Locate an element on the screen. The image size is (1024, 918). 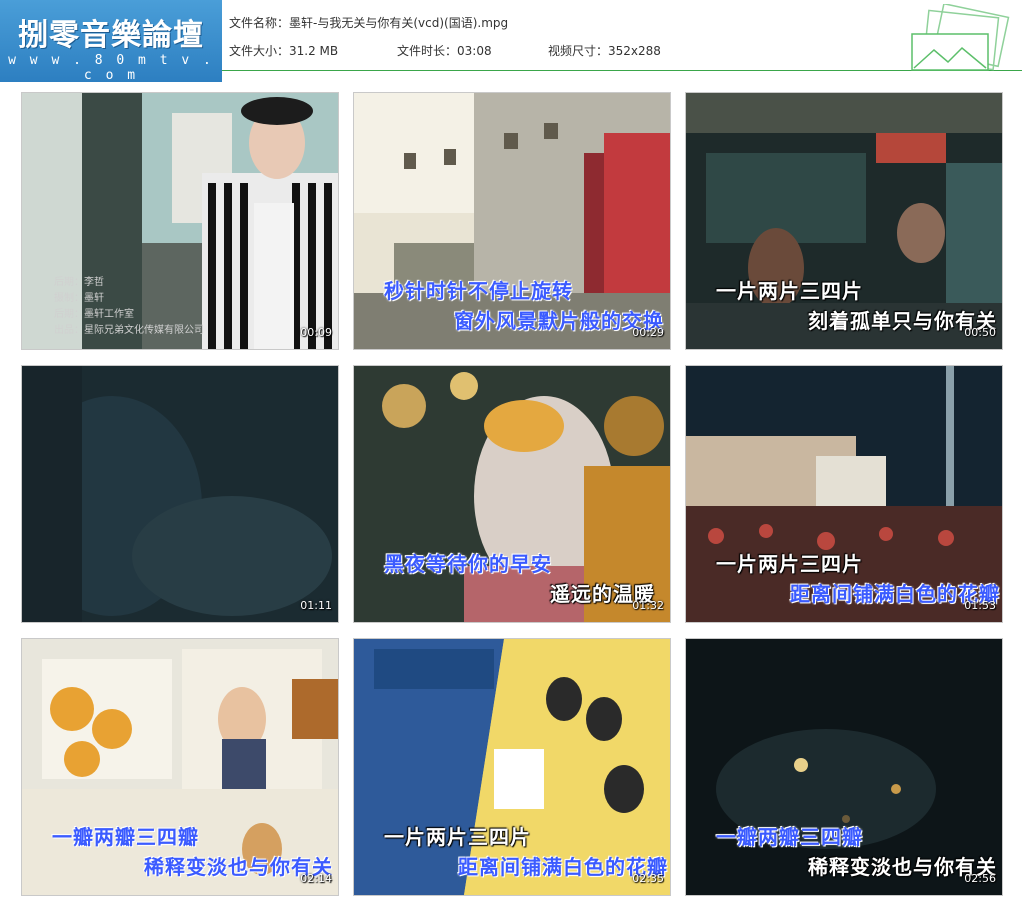
video-credits: 后期：李哲 摄制：墨轩 后期：墨轩工作室 出品：星际兄弟文化传媒有限公司 is located at coordinates (129, 306).